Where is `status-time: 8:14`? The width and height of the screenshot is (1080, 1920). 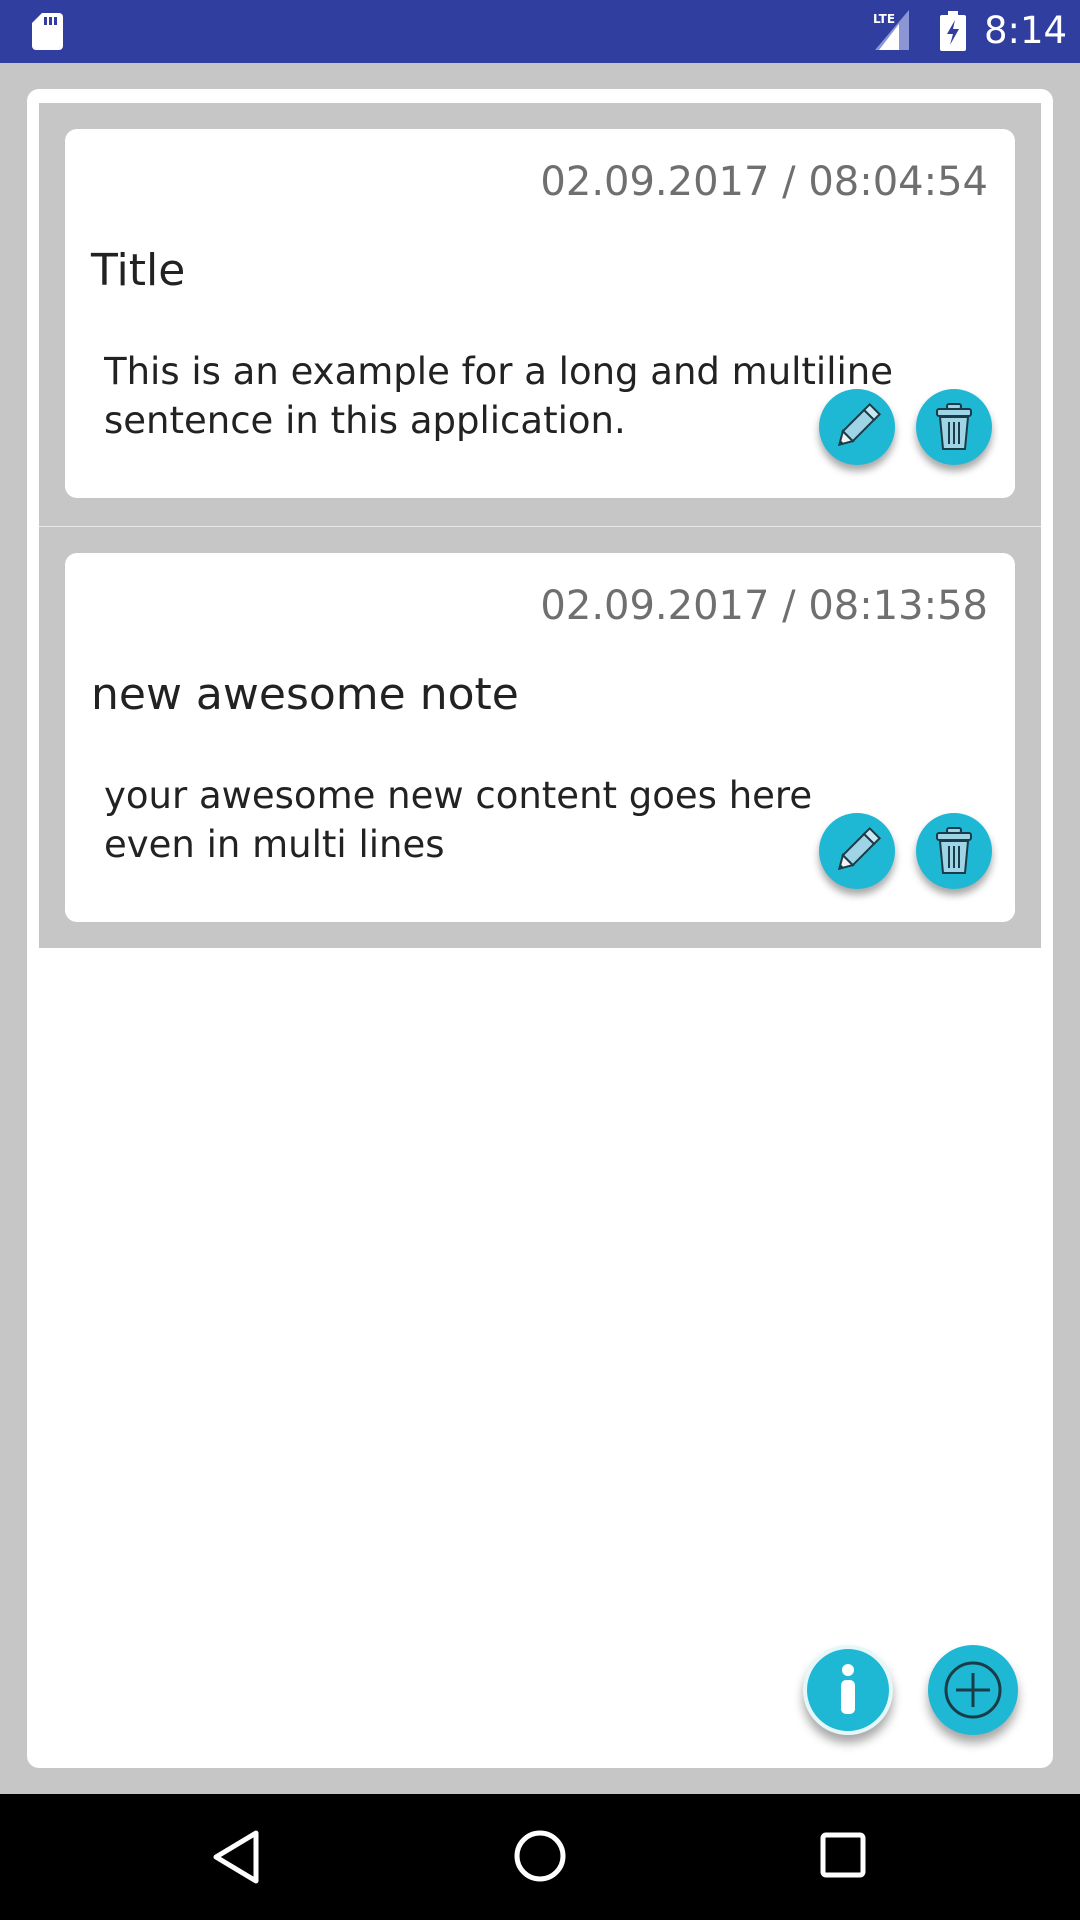 status-time: 8:14 is located at coordinates (1026, 30).